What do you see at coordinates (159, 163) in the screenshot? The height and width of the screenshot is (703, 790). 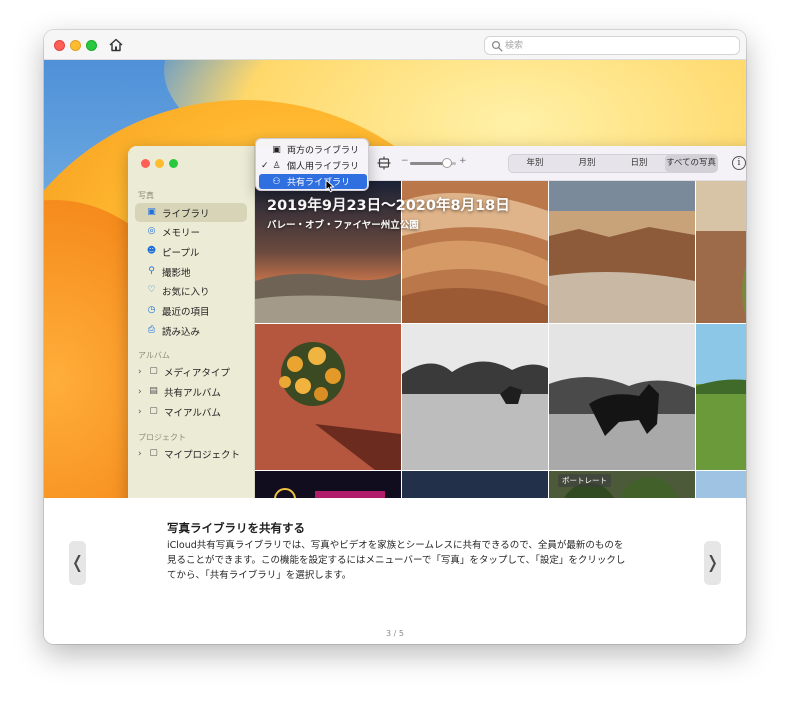 I see `photos-minimize-button` at bounding box center [159, 163].